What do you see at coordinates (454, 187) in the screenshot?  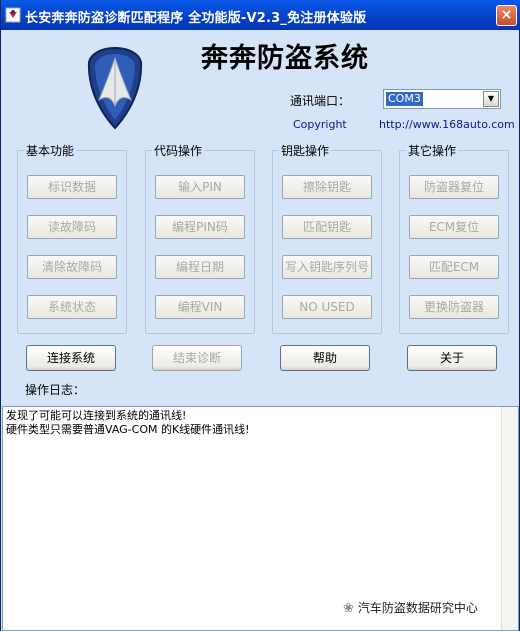 I see `immobilizer-reset-button: 防盗器复位` at bounding box center [454, 187].